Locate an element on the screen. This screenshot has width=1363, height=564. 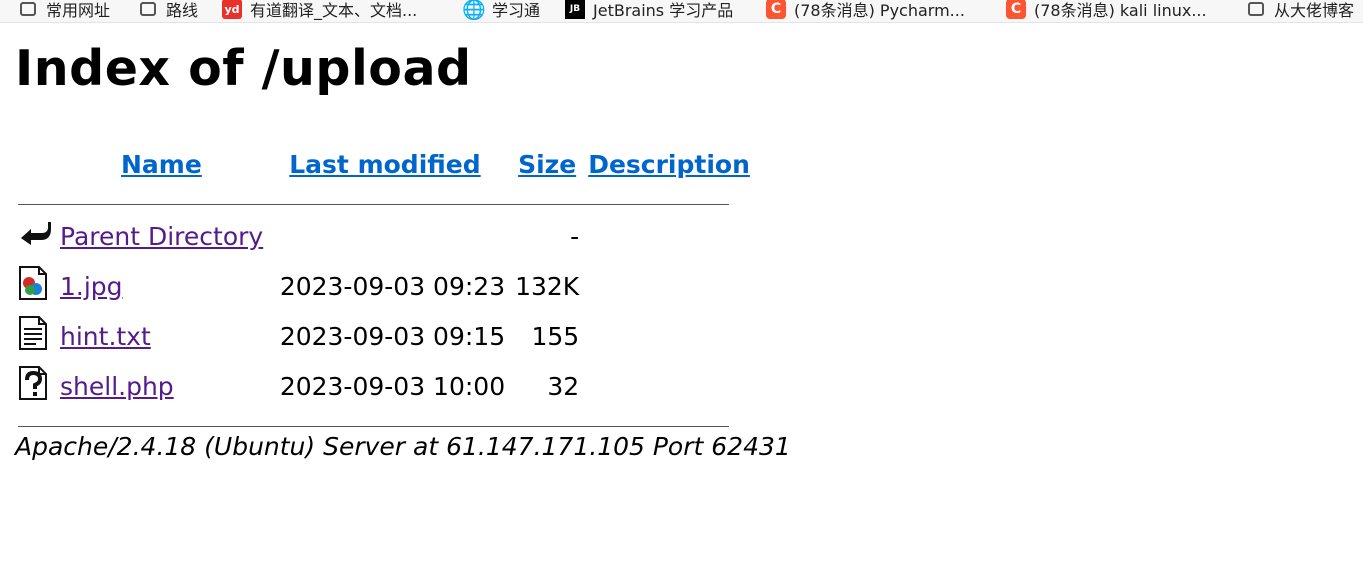
table-row: hint.txt 2023-09-03 09:15 155 is located at coordinates (385, 336).